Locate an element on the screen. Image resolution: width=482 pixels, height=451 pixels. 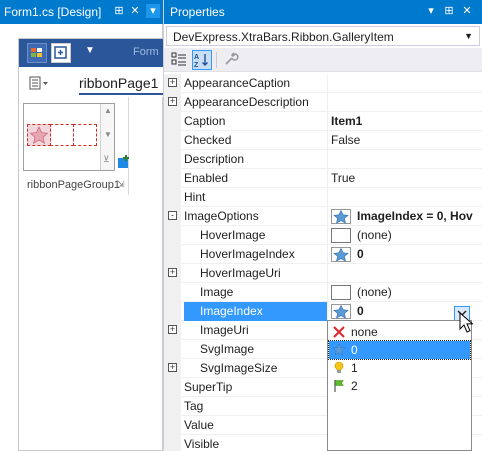
property-value: Item1 is located at coordinates (405, 121).